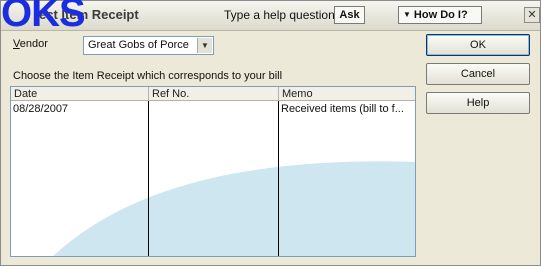 The height and width of the screenshot is (266, 541). I want to click on help-button: Help, so click(478, 103).